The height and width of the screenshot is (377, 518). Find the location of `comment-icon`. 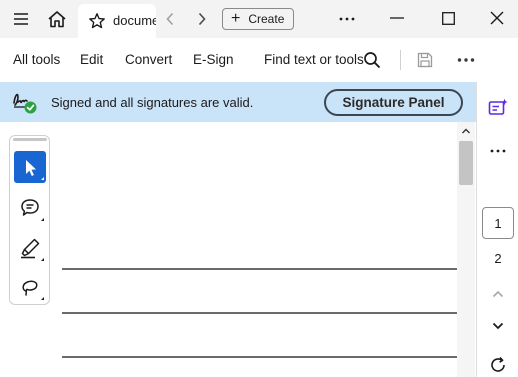

comment-icon is located at coordinates (32, 210).